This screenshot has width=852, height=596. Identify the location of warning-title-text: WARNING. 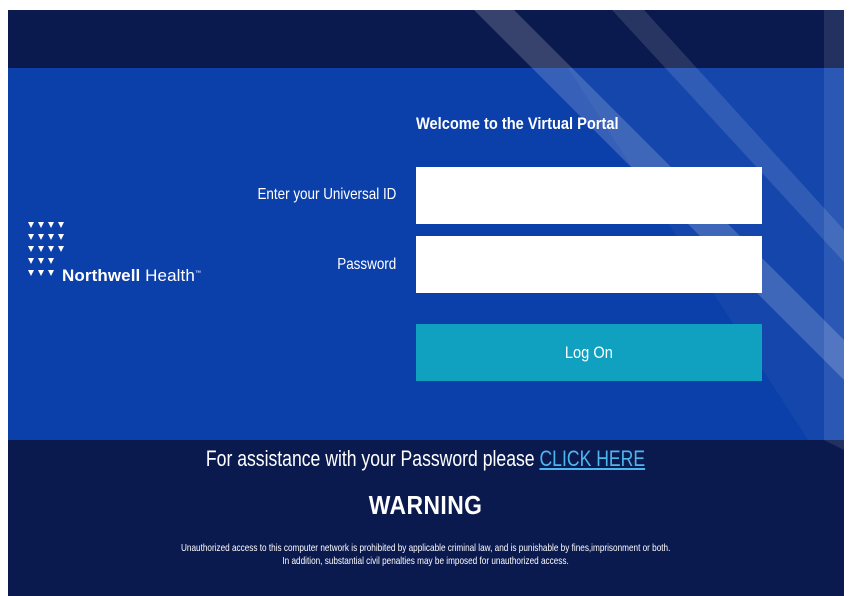
(426, 505).